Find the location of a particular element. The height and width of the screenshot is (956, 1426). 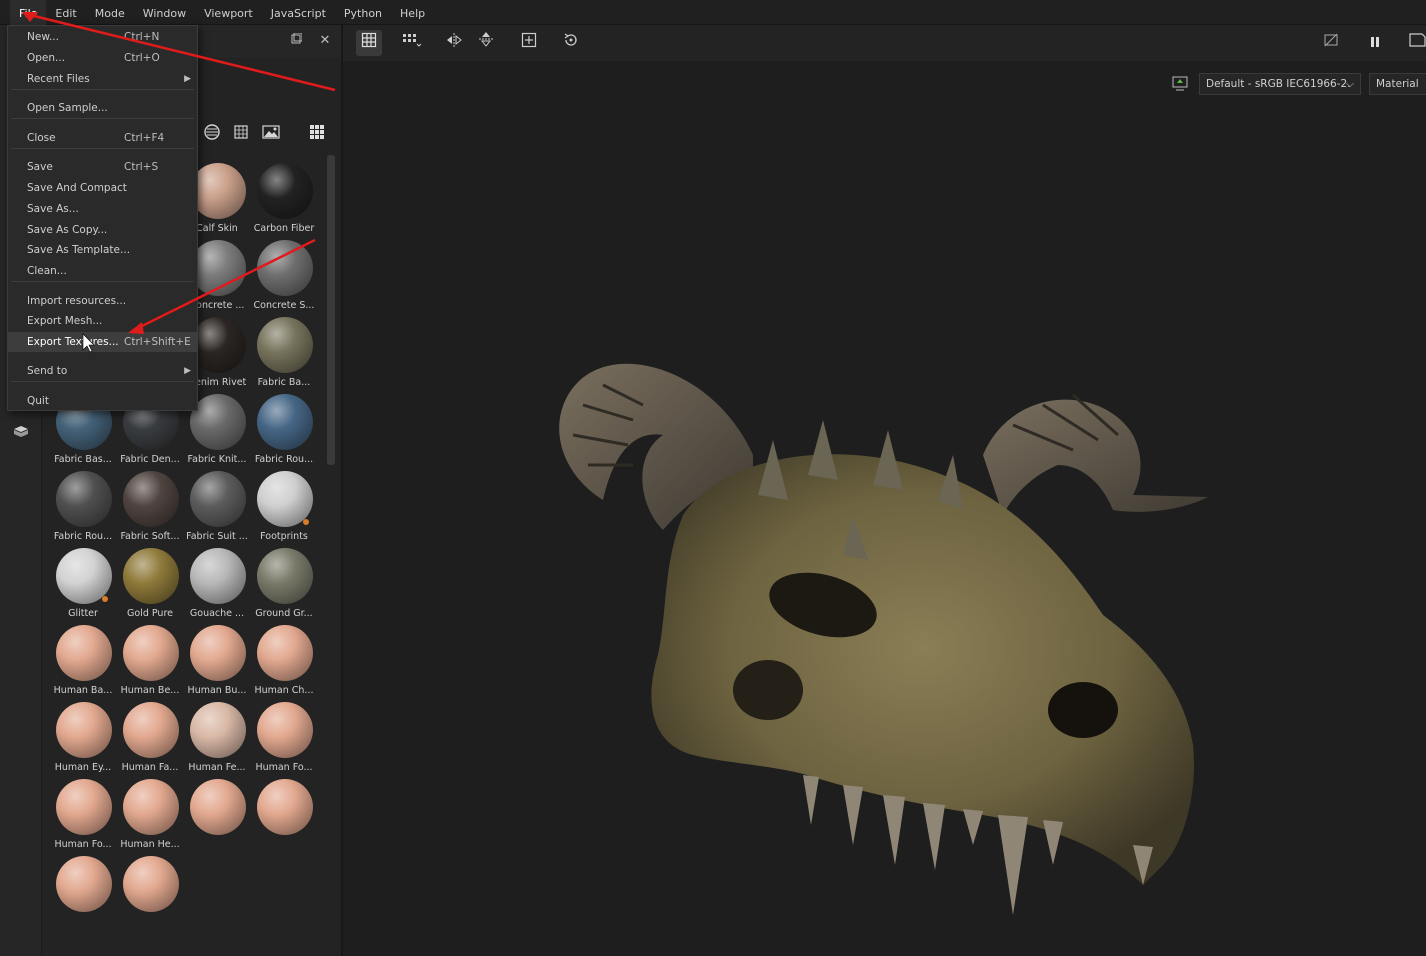

menu-item-save: Save Ctrl+S is located at coordinates (102, 167).